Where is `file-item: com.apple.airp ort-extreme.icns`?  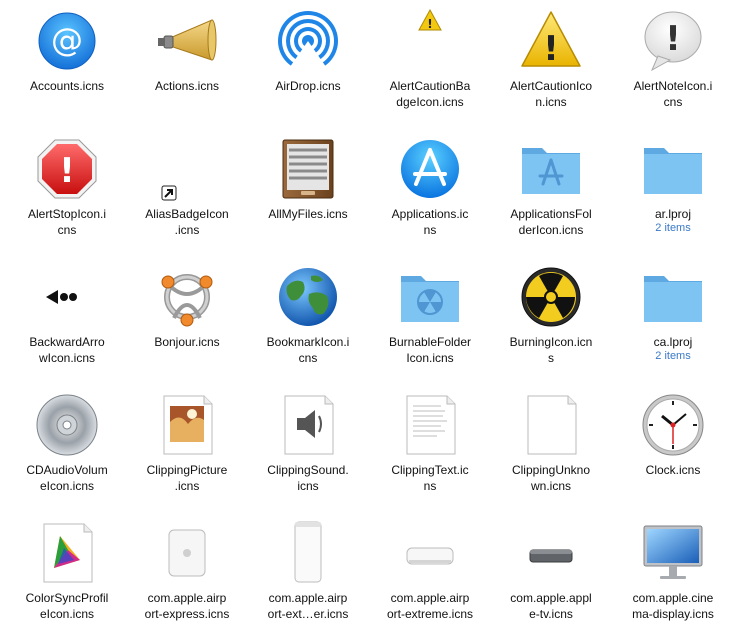 file-item: com.apple.airp ort-extreme.icns is located at coordinates (430, 576).